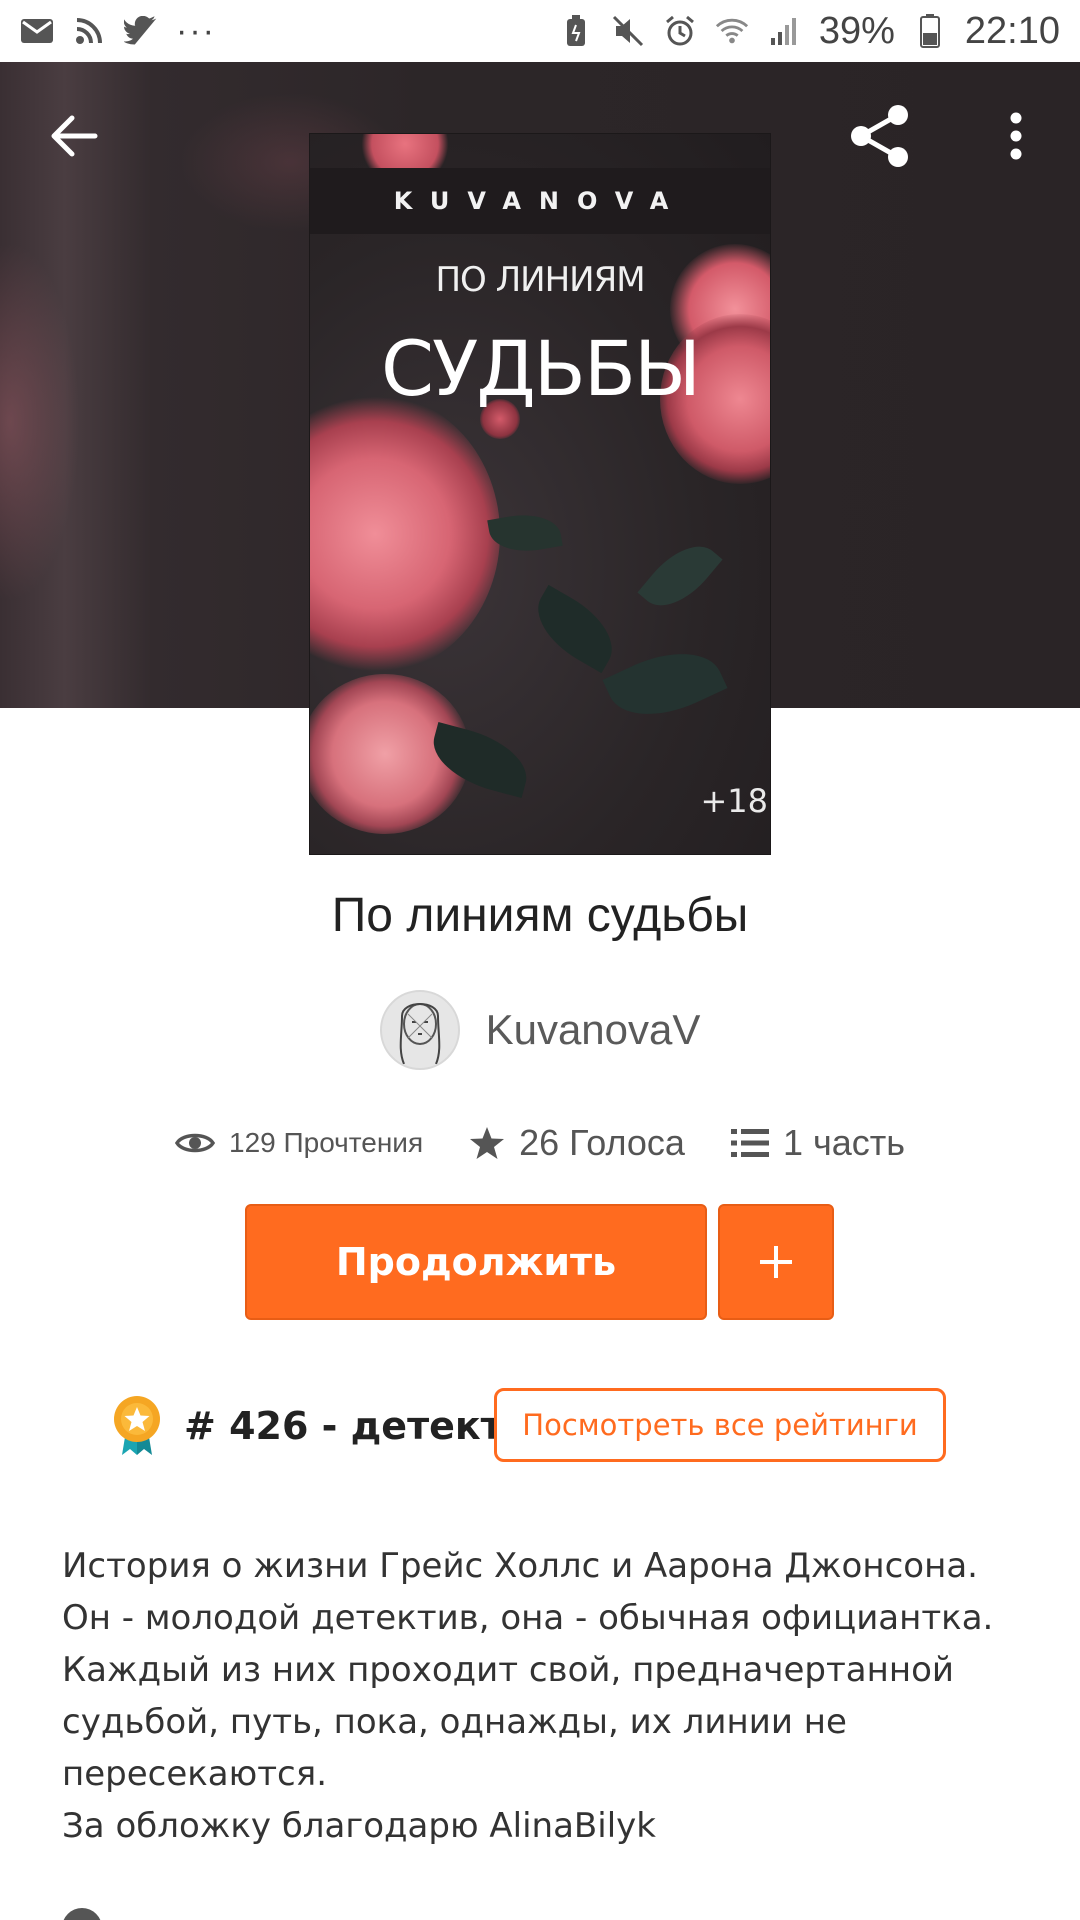 The image size is (1080, 1920). What do you see at coordinates (540, 915) in the screenshot?
I see `story-title: По линиям судьбы` at bounding box center [540, 915].